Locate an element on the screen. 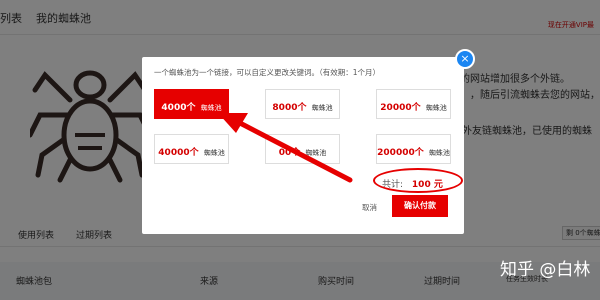 The width and height of the screenshot is (600, 300). package-count: 00个 is located at coordinates (289, 153).